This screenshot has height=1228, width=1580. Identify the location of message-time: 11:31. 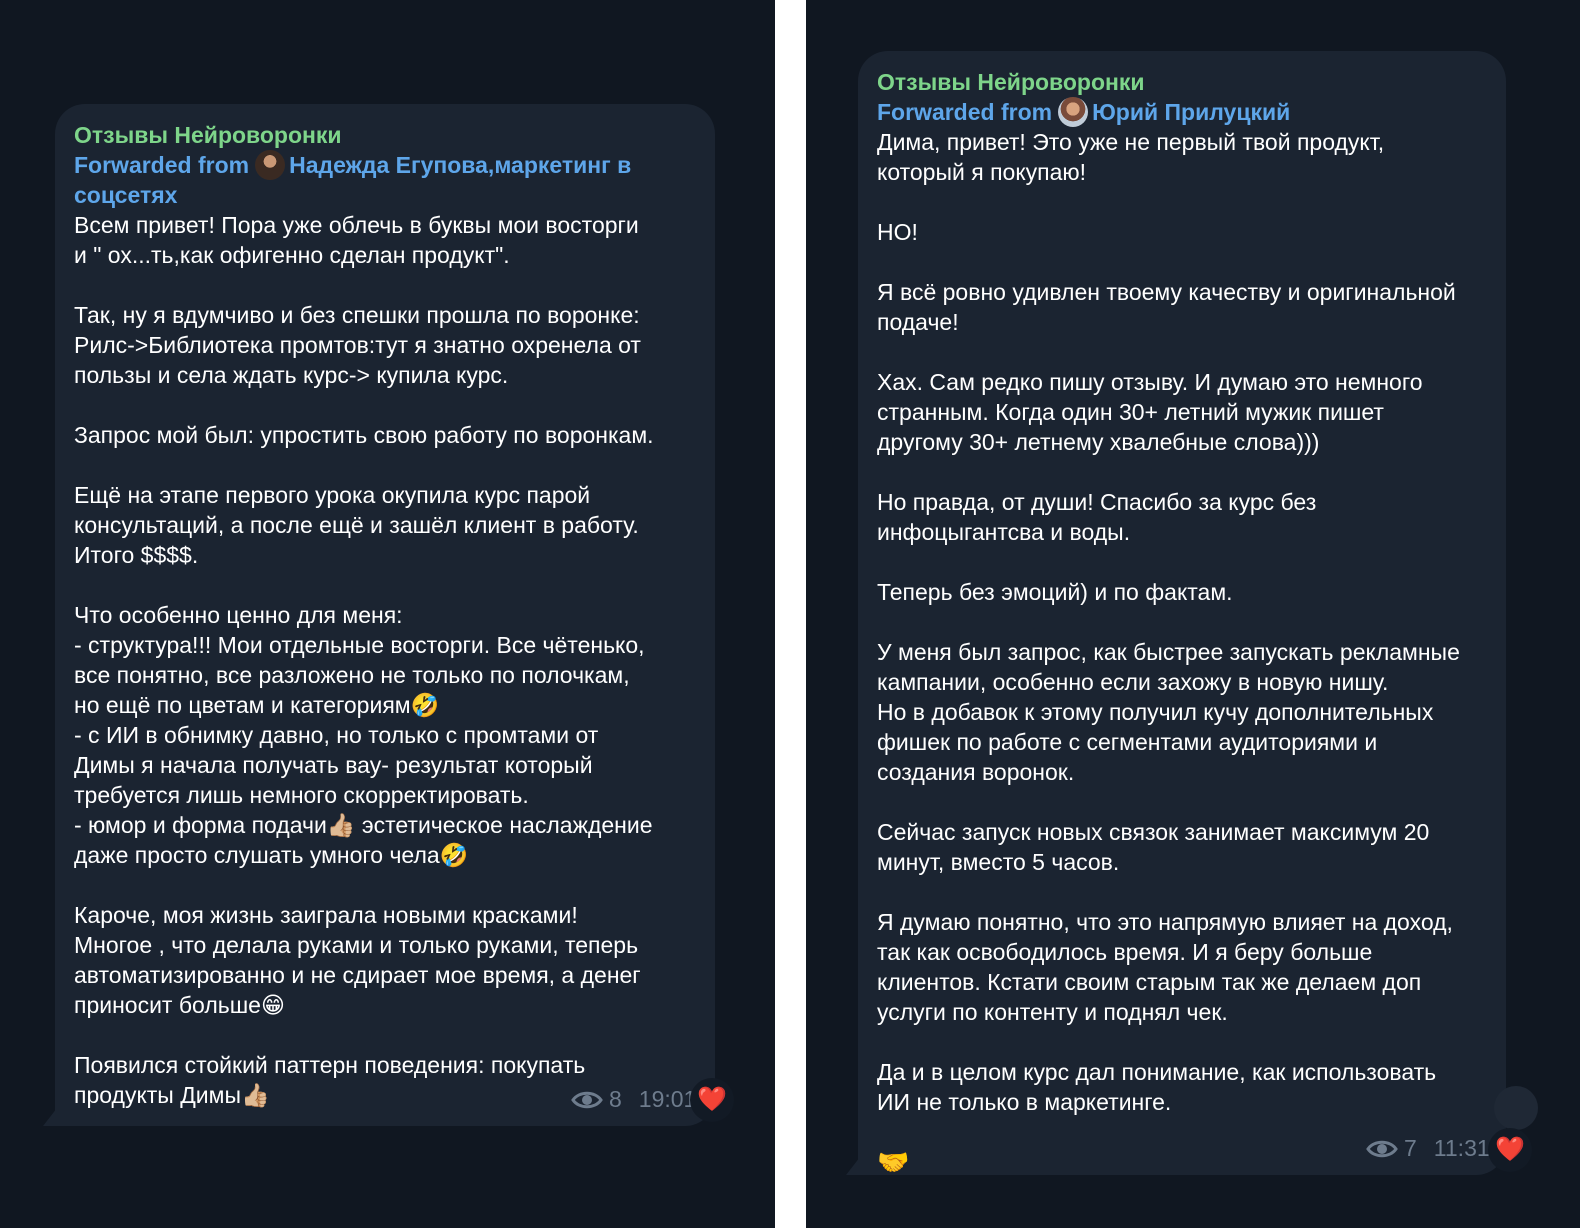
(1461, 1148).